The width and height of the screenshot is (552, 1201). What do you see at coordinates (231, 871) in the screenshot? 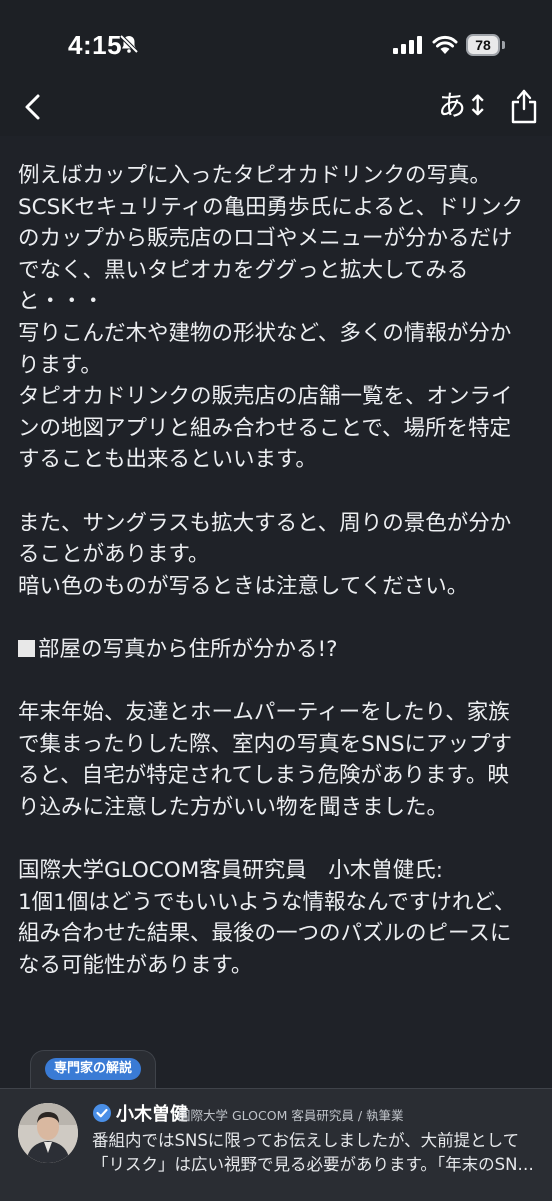
I see `article-line: 国際大学GLOCOM客員研究員 小木曽健氏:` at bounding box center [231, 871].